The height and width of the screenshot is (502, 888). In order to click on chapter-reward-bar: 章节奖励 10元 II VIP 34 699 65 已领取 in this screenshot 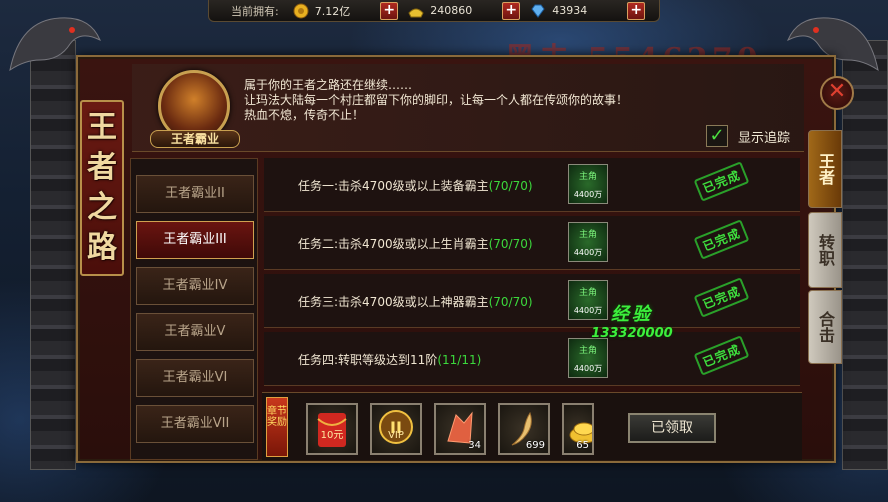, I will do `click(532, 426)`.